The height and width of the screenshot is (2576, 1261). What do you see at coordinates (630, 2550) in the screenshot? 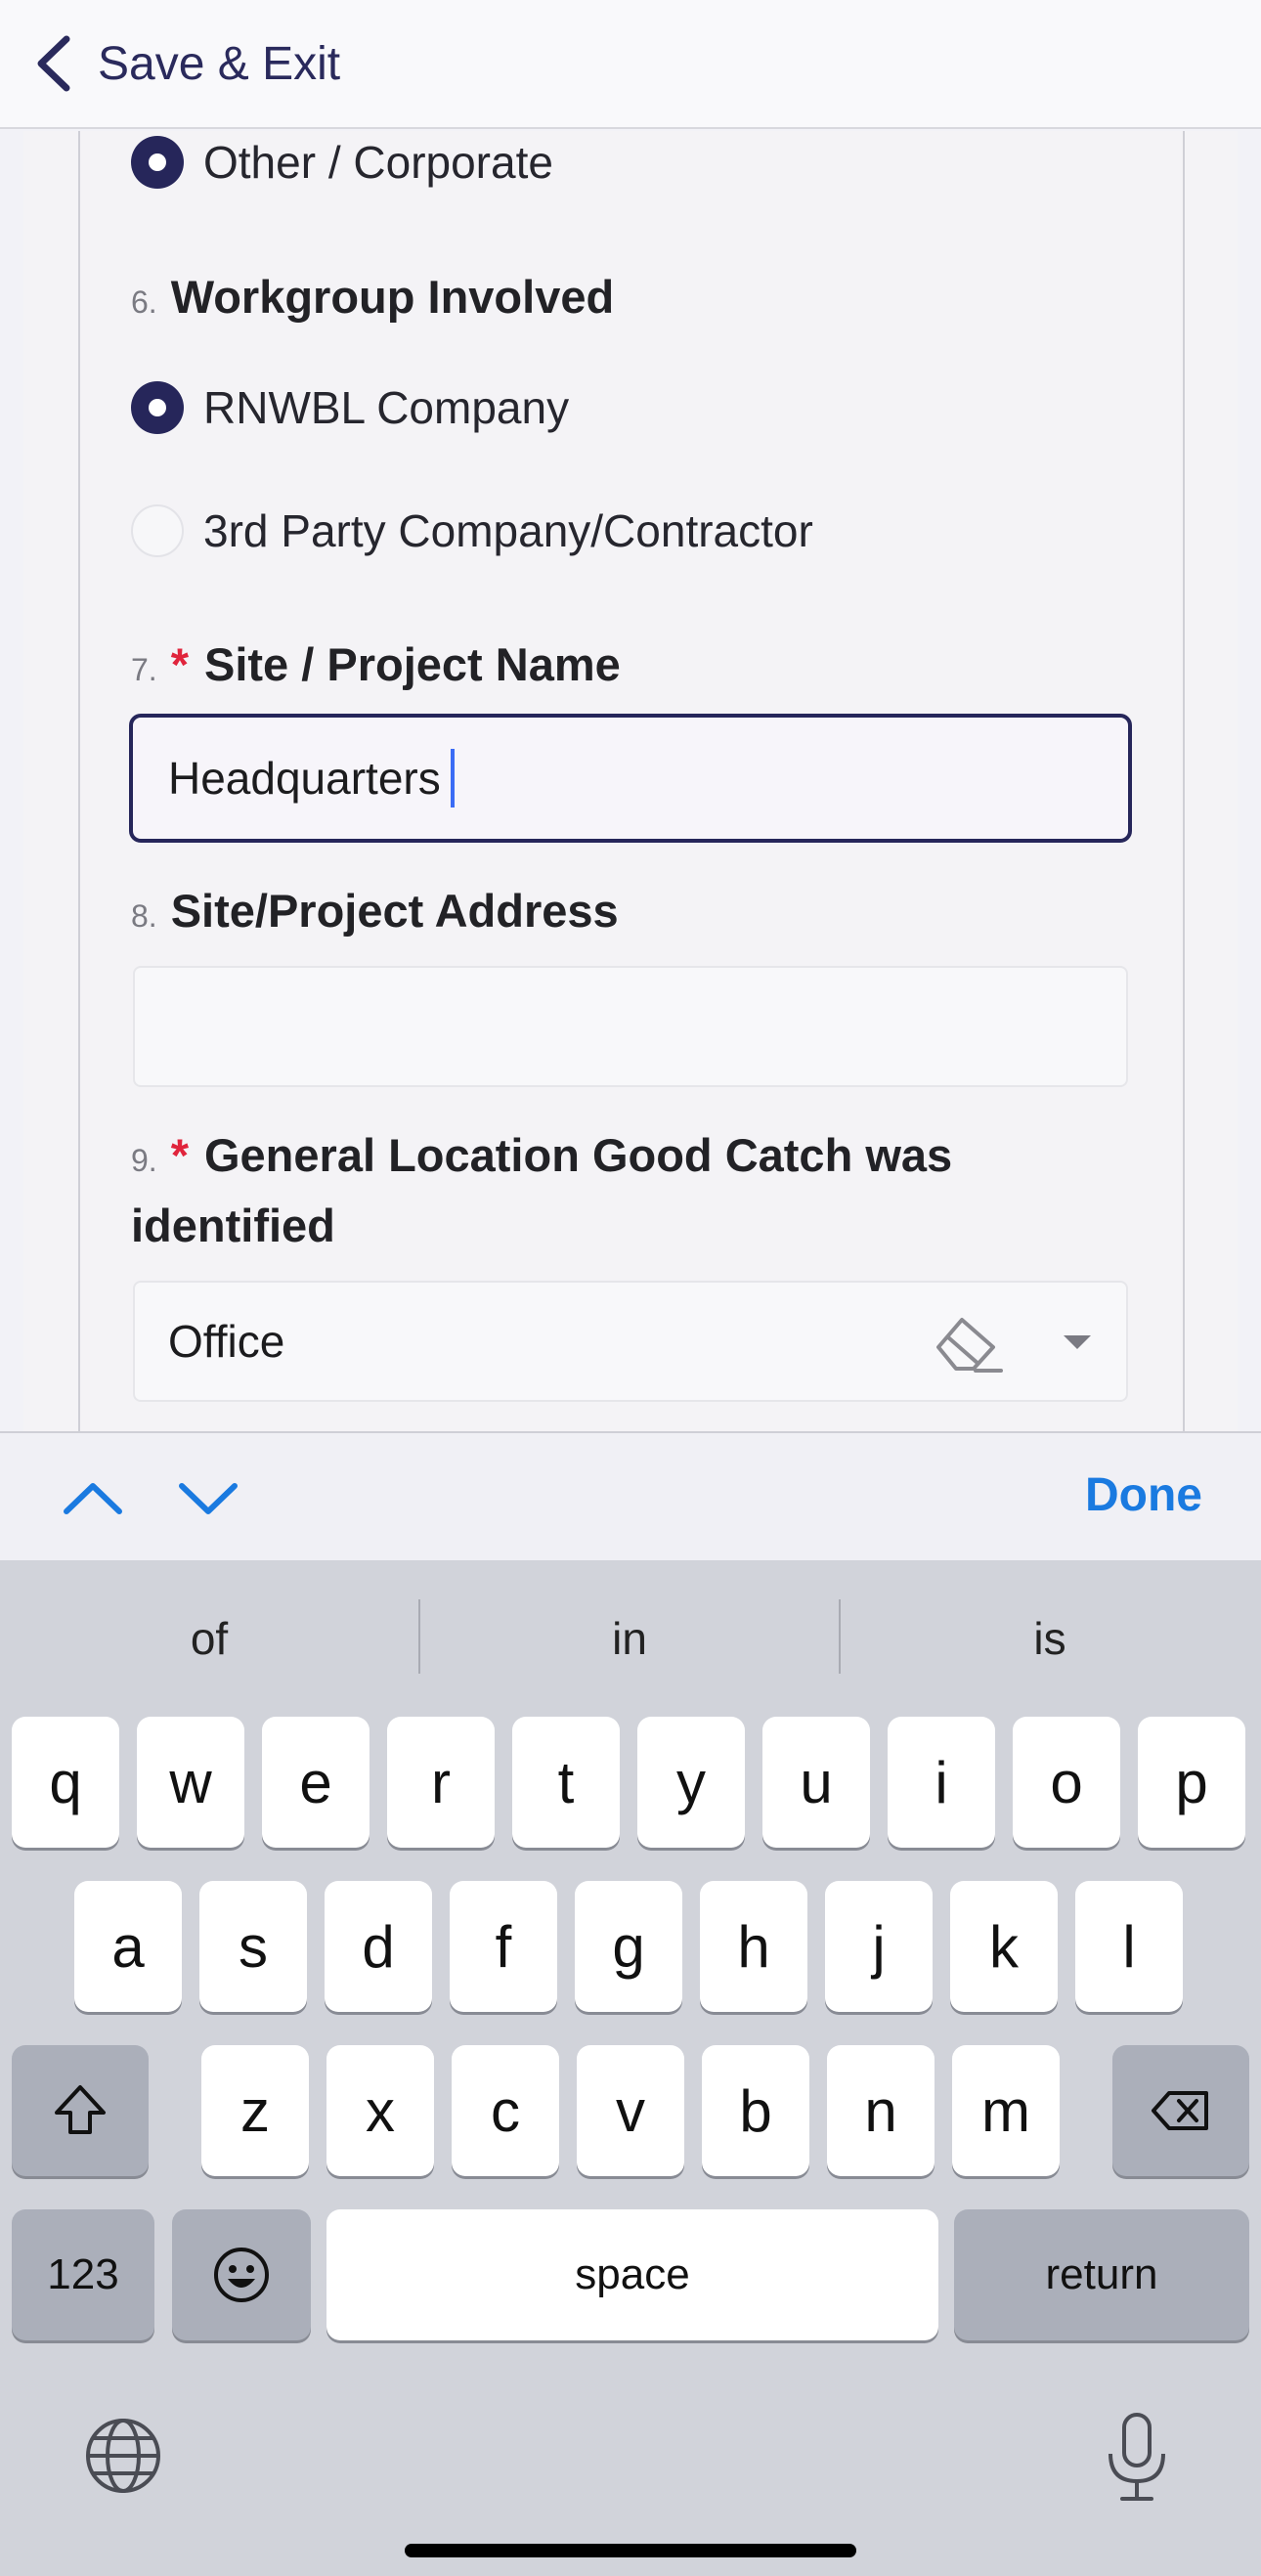
I see `home-indicator` at bounding box center [630, 2550].